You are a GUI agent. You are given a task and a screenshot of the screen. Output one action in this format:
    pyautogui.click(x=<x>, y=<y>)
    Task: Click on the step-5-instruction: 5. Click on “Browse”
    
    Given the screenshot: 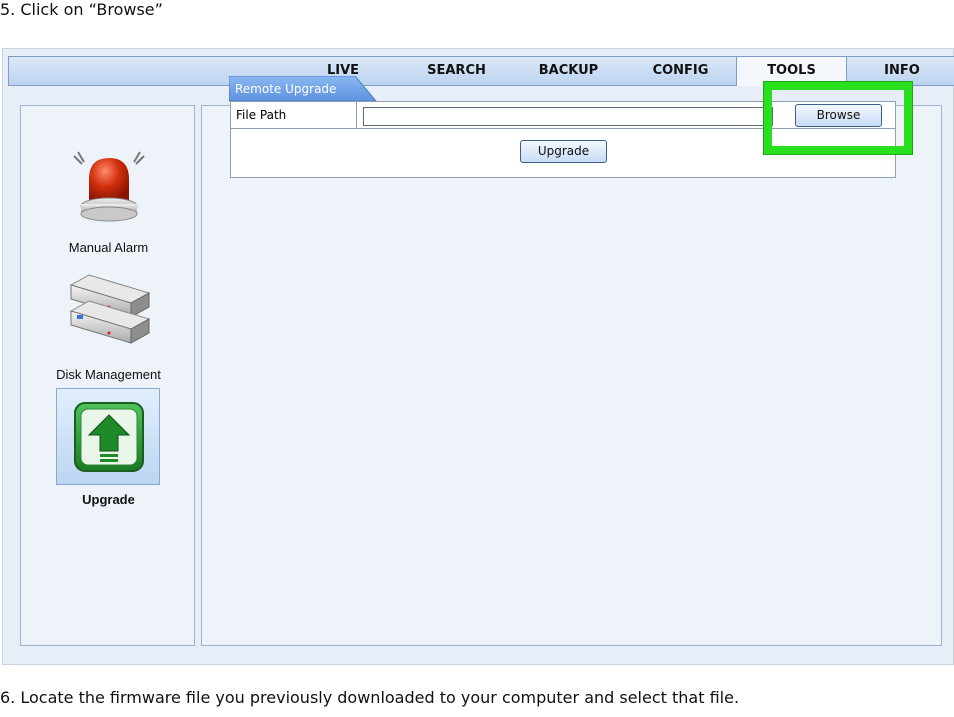 What is the action you would take?
    pyautogui.click(x=81, y=9)
    